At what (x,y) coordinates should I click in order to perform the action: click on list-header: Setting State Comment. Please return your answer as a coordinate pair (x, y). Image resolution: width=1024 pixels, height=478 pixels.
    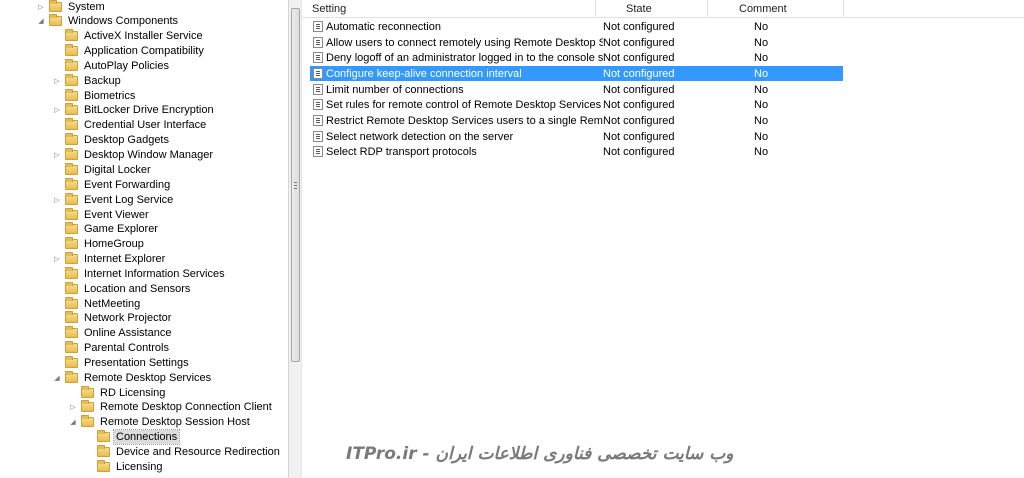
    Looking at the image, I should click on (663, 9).